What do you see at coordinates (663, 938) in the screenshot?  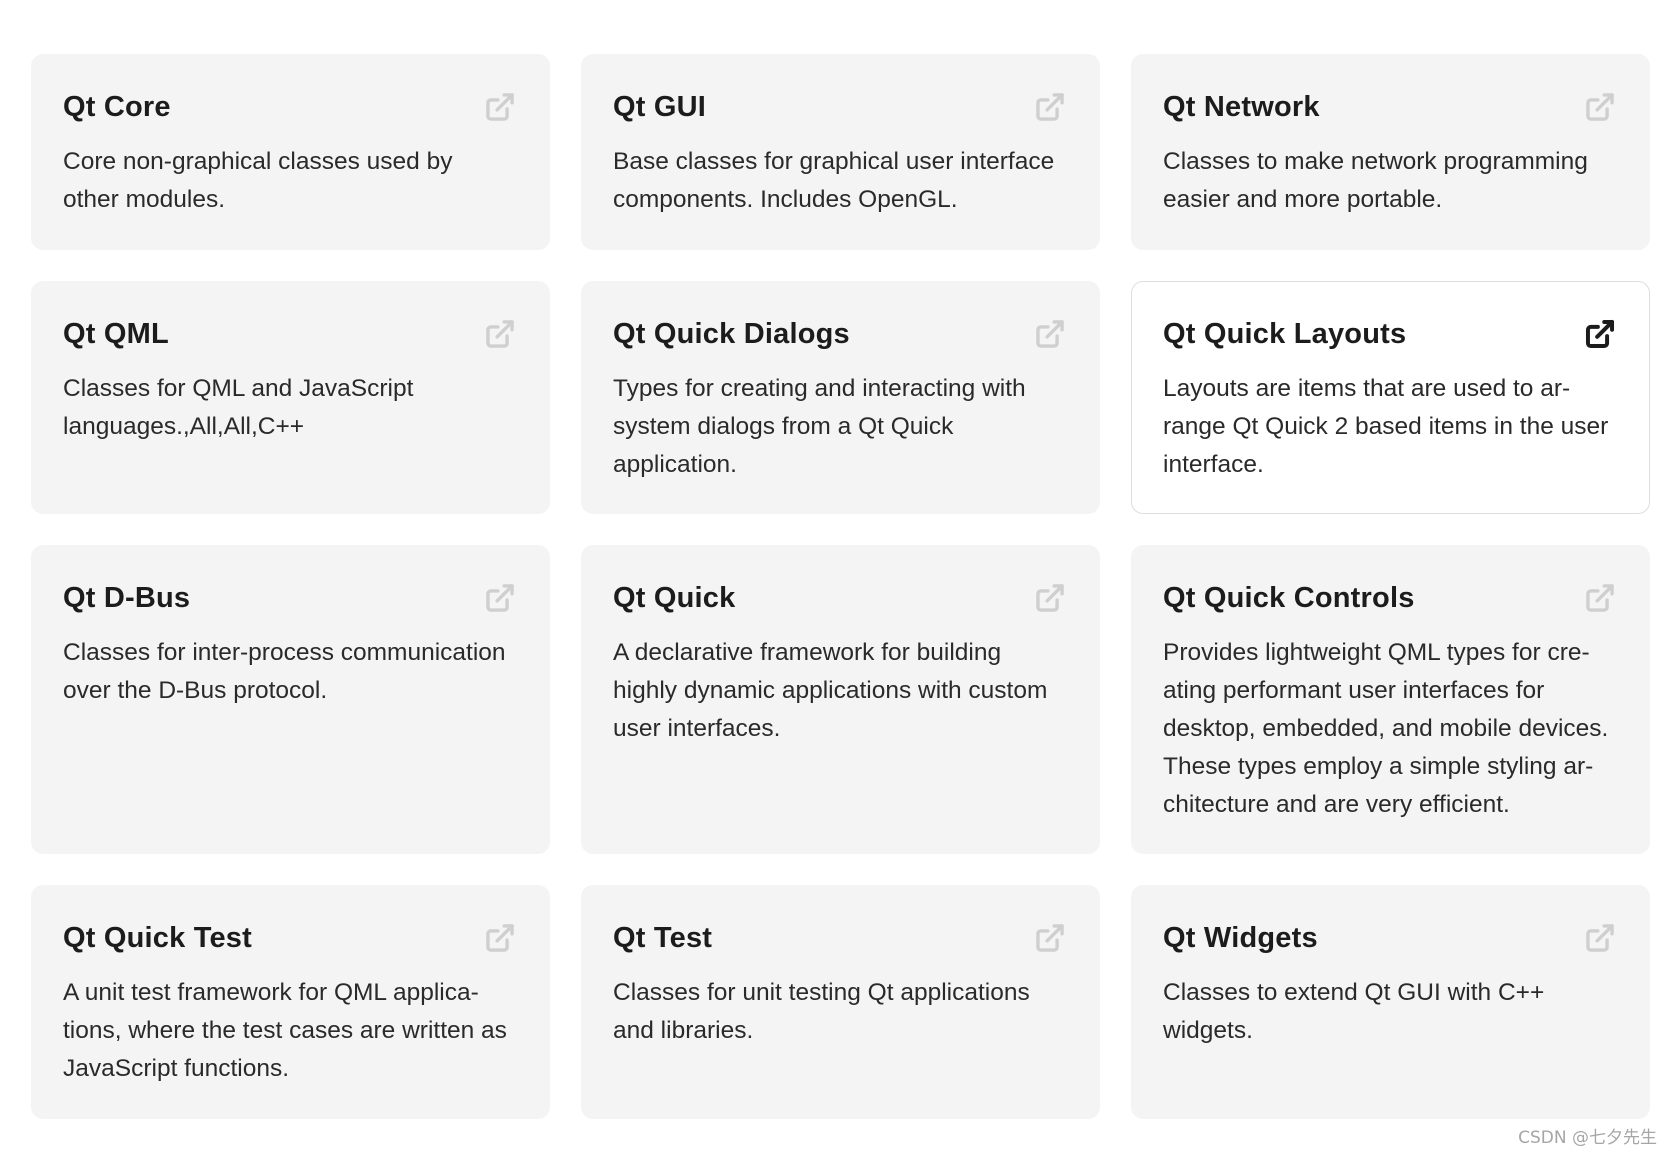 I see `card-title: Qt Test` at bounding box center [663, 938].